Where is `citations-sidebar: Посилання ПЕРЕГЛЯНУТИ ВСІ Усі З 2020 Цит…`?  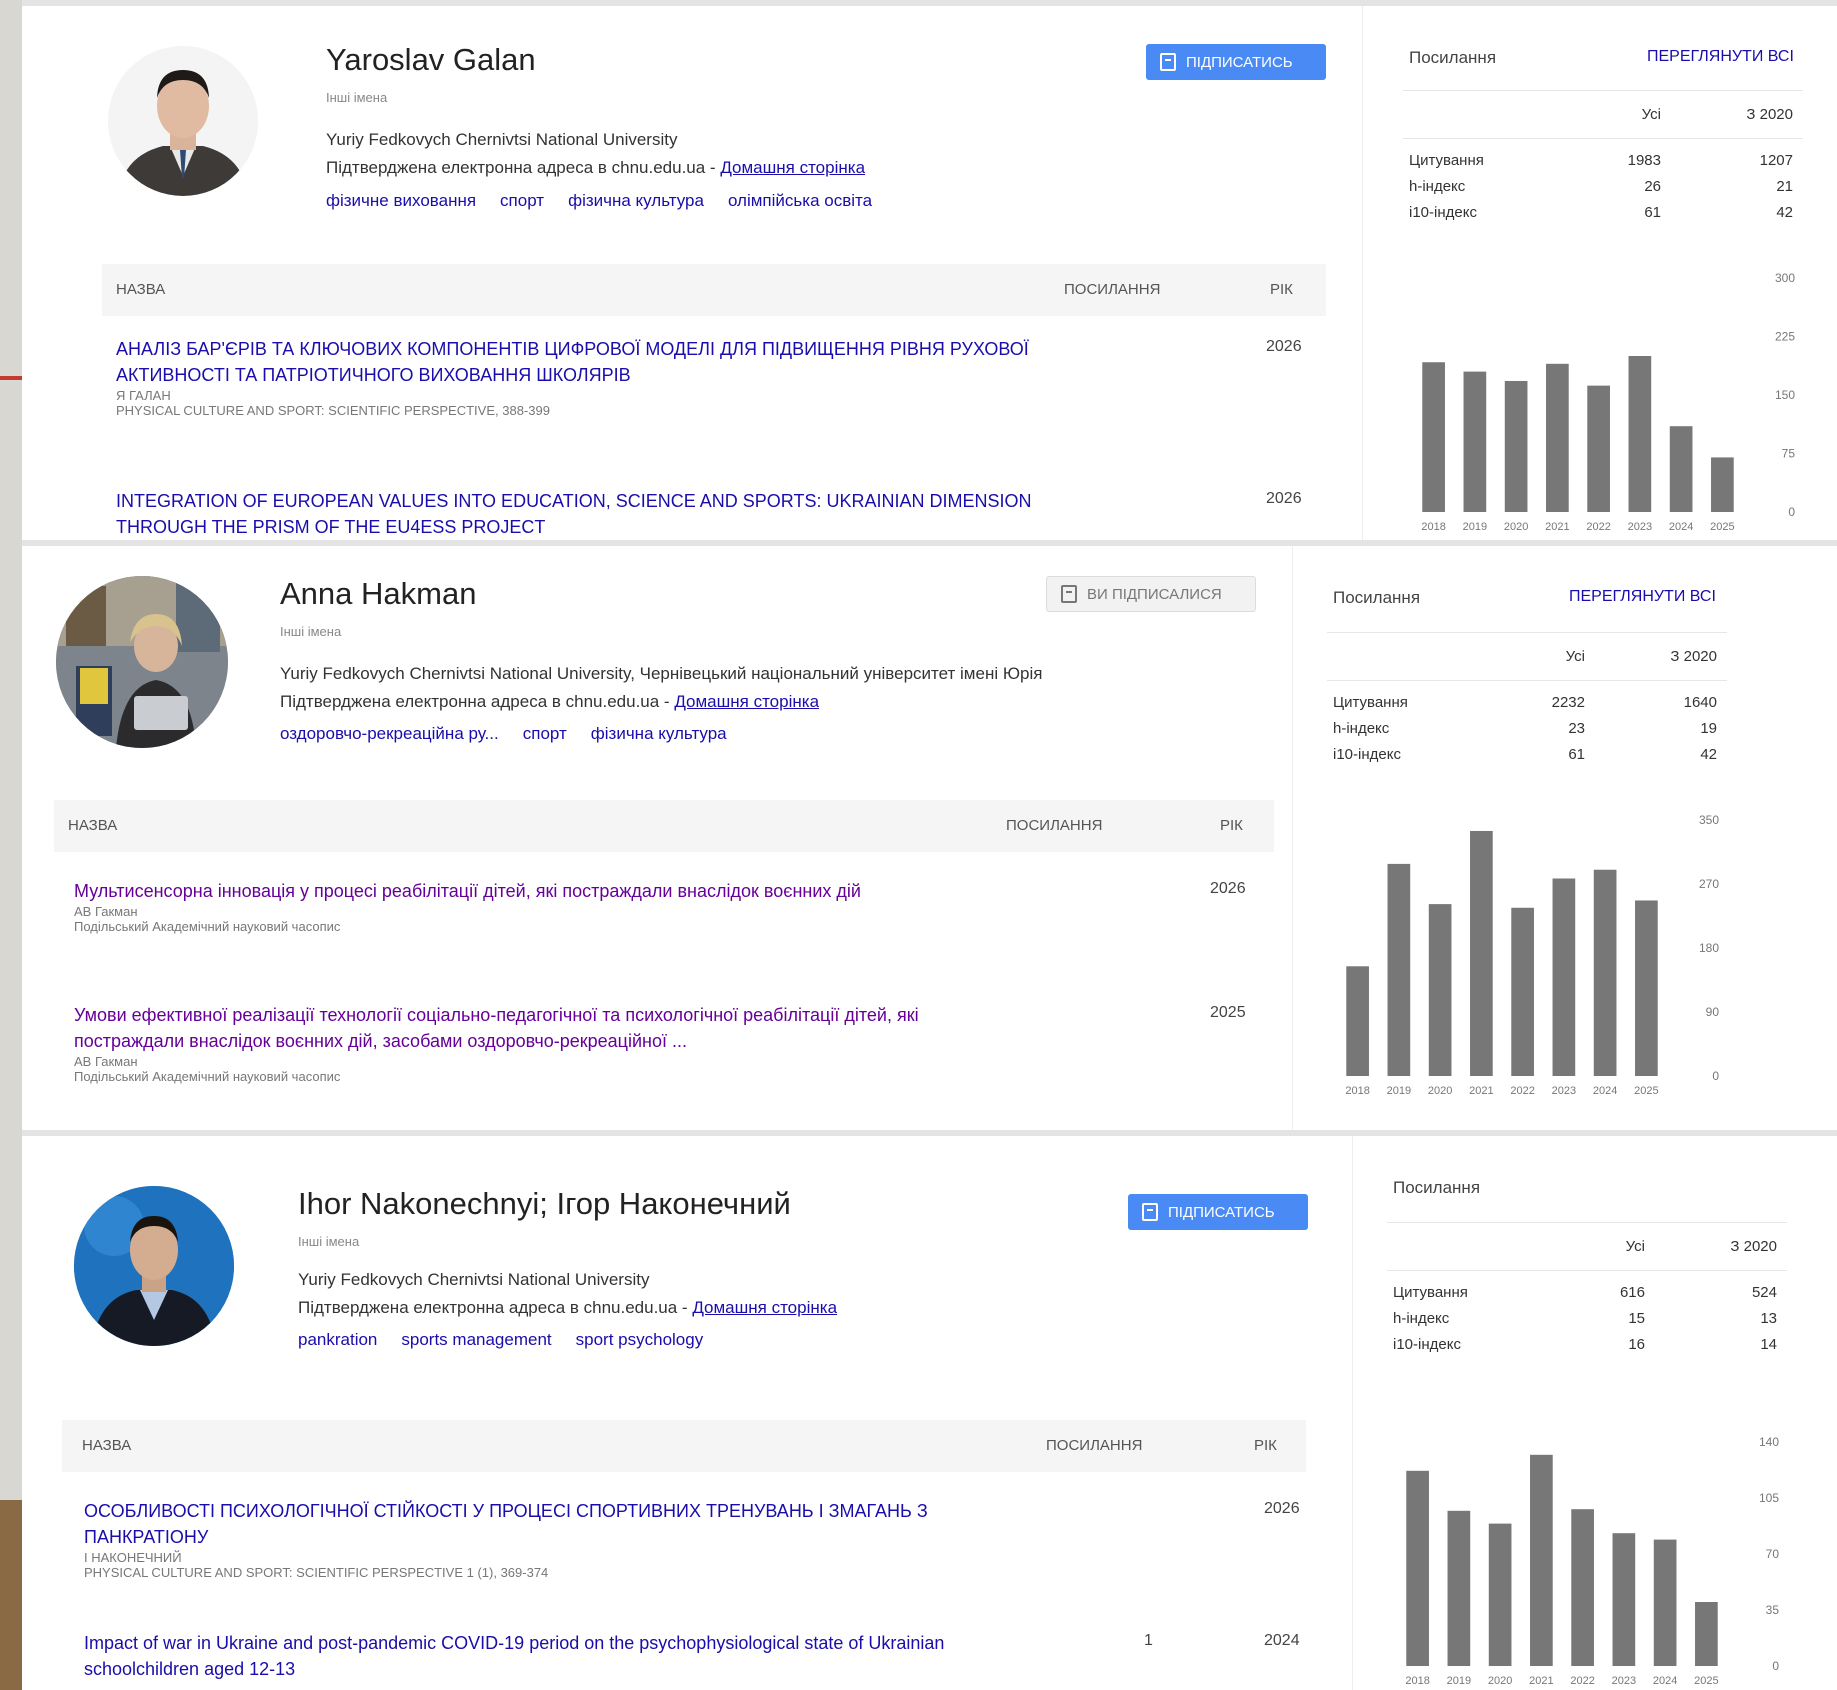
citations-sidebar: Посилання ПЕРЕГЛЯНУТИ ВСІ Усі З 2020 Цит… is located at coordinates (1564, 838).